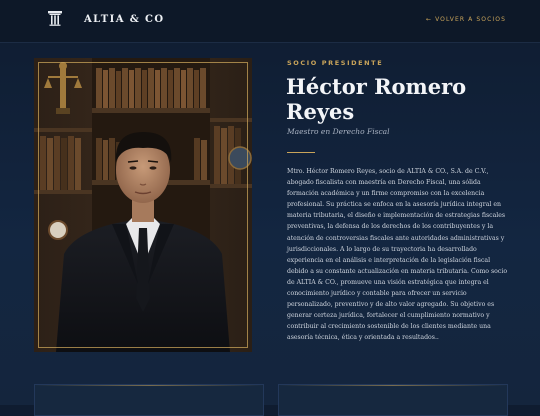 This screenshot has width=540, height=416. I want to click on partner-name-line-2: Reyes, so click(320, 111).